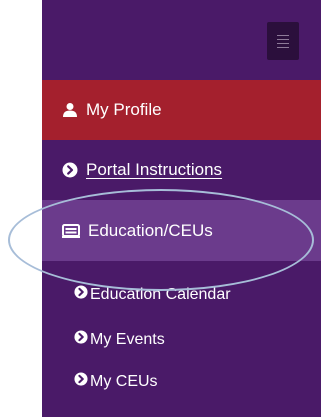  I want to click on hamburger-menu-button, so click(283, 41).